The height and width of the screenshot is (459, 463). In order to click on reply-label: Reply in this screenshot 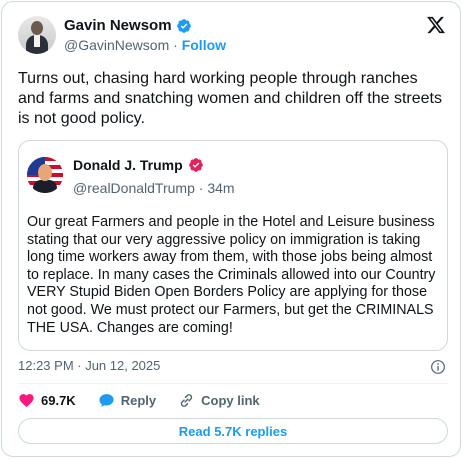, I will do `click(138, 400)`.